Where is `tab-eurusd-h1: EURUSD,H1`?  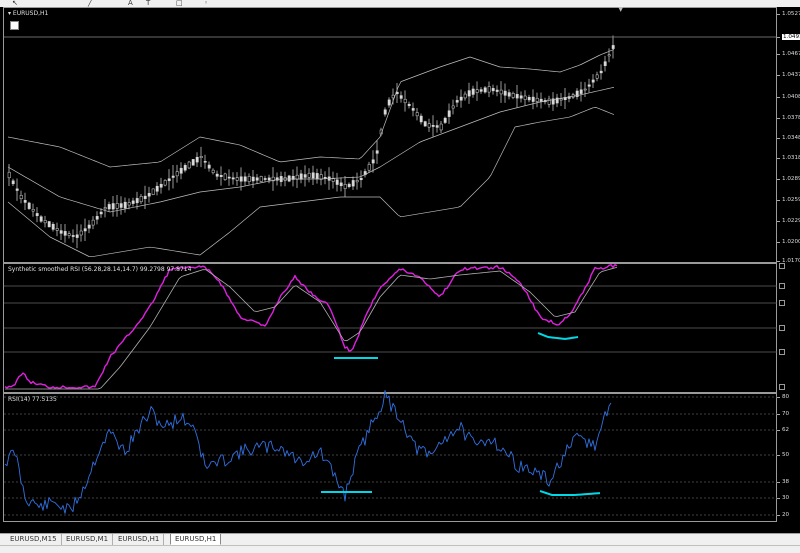
tab-eurusd-h1: EURUSD,H1 is located at coordinates (139, 539).